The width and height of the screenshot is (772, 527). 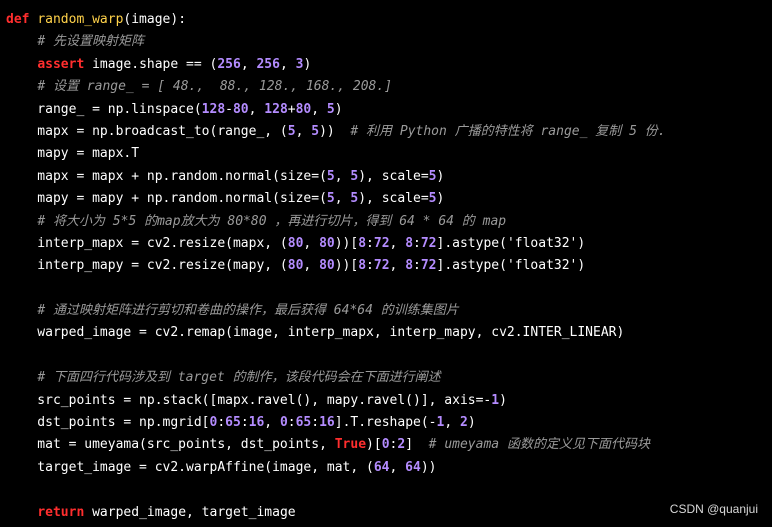 What do you see at coordinates (495, 400) in the screenshot?
I see `number-literal: 1` at bounding box center [495, 400].